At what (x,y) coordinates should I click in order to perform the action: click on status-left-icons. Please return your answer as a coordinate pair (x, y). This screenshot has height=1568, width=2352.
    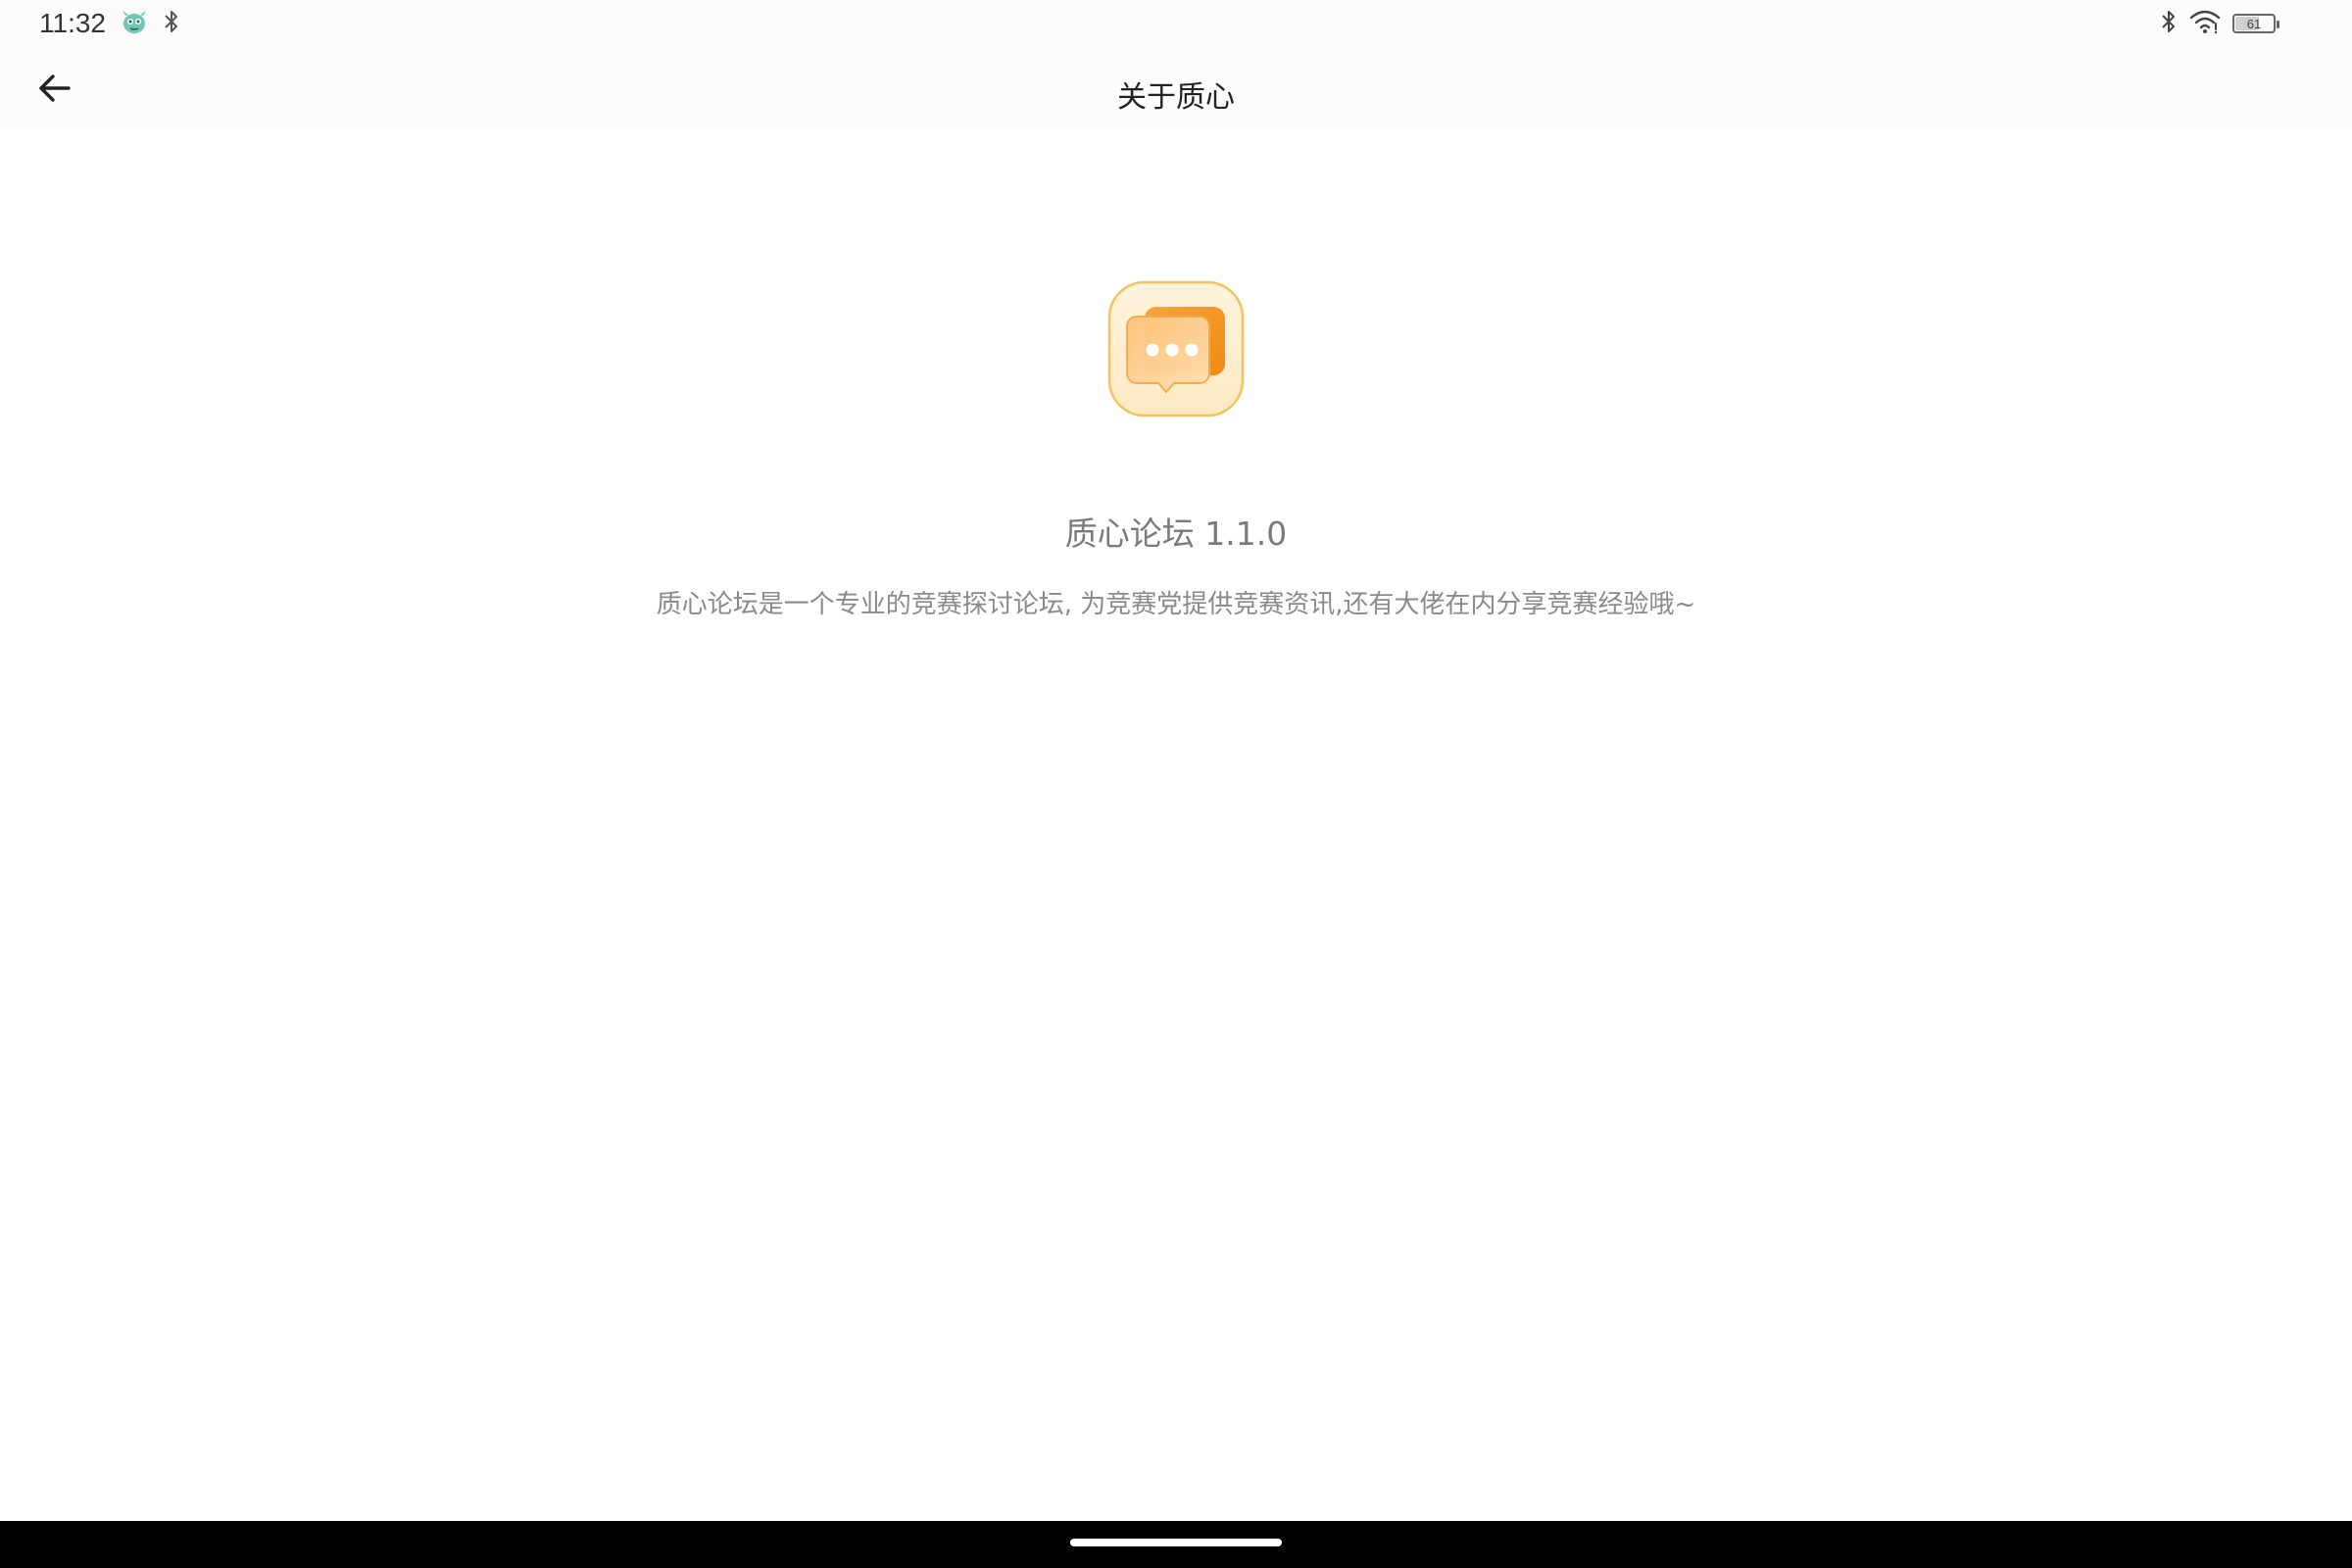
    Looking at the image, I should click on (150, 23).